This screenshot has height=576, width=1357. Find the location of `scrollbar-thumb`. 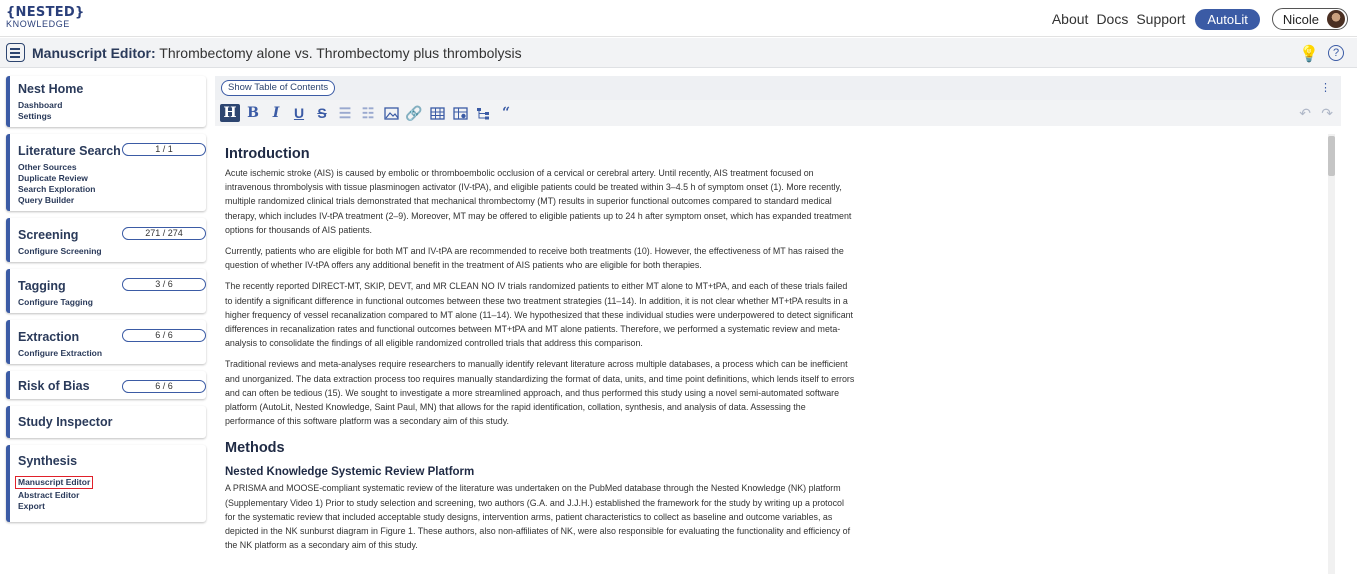

scrollbar-thumb is located at coordinates (1331, 156).